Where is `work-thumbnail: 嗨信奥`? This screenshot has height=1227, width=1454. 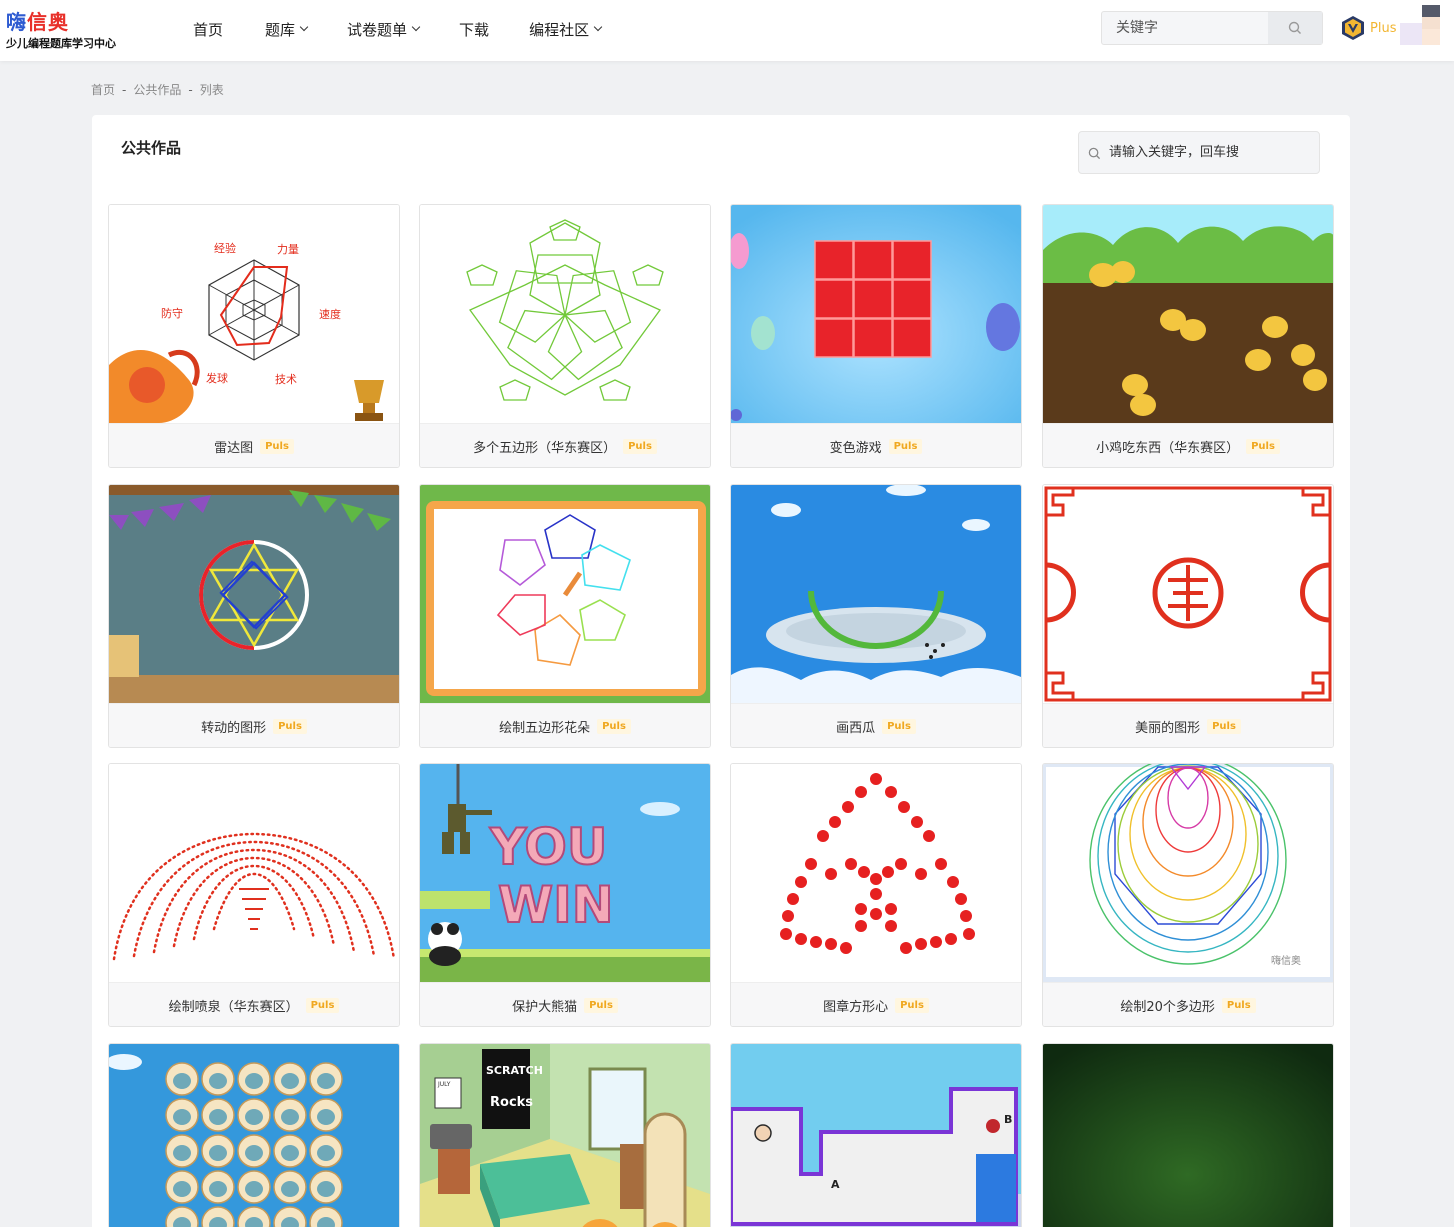
work-thumbnail: 嗨信奥 is located at coordinates (1188, 873).